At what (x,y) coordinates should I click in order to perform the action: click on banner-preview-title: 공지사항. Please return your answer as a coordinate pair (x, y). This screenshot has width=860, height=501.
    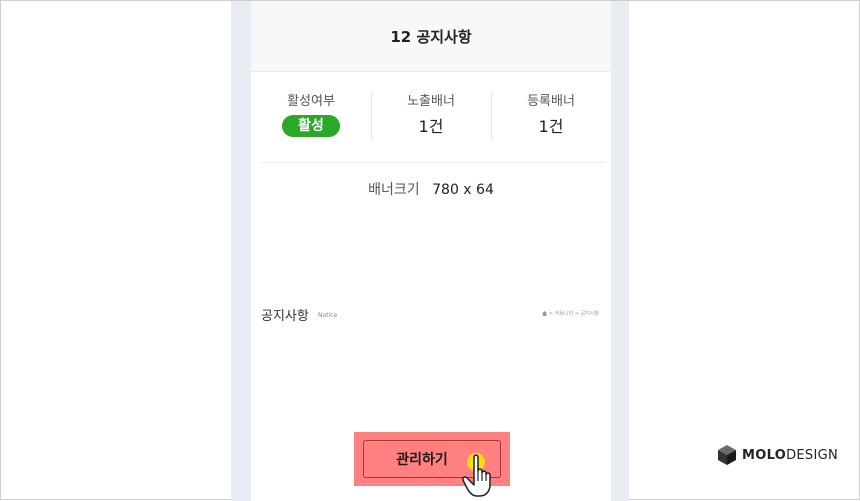
    Looking at the image, I should click on (285, 316).